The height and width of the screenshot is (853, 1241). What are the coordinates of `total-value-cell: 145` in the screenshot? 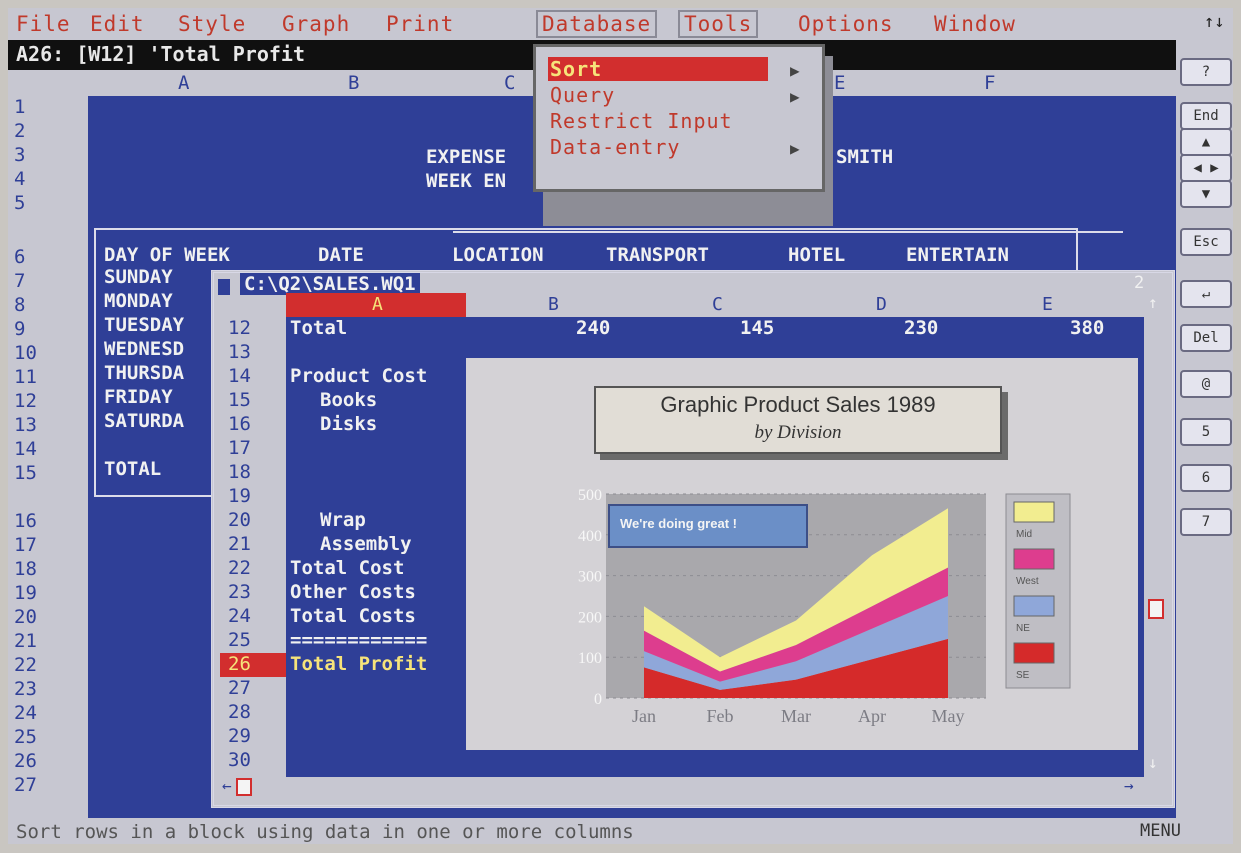 It's located at (757, 328).